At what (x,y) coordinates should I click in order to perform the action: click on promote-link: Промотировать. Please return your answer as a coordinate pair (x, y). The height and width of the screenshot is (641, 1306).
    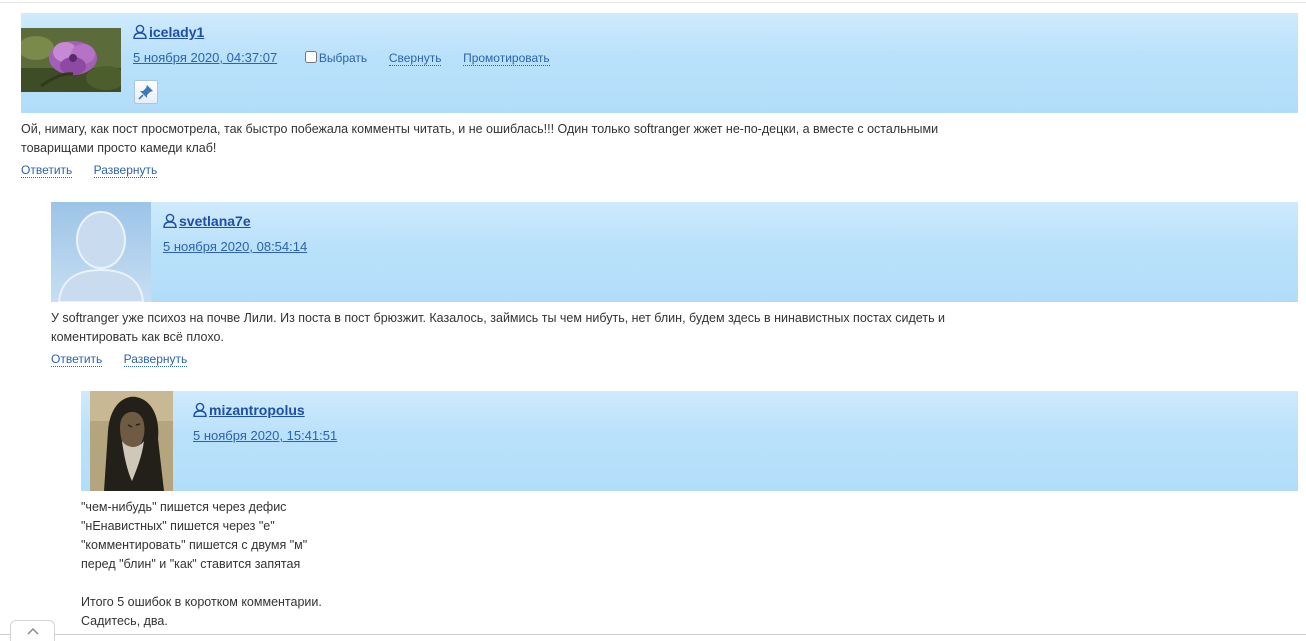
    Looking at the image, I should click on (506, 58).